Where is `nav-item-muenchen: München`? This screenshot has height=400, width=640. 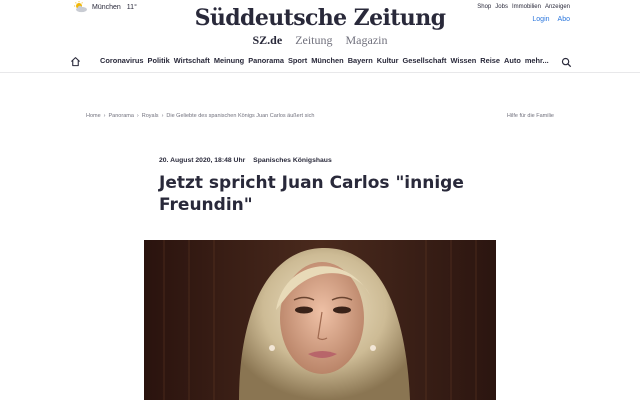 nav-item-muenchen: München is located at coordinates (327, 60).